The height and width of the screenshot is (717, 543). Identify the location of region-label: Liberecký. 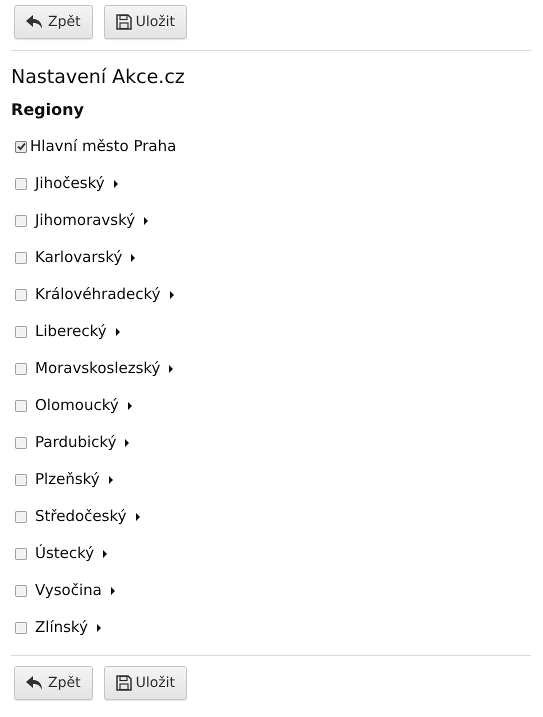
(71, 331).